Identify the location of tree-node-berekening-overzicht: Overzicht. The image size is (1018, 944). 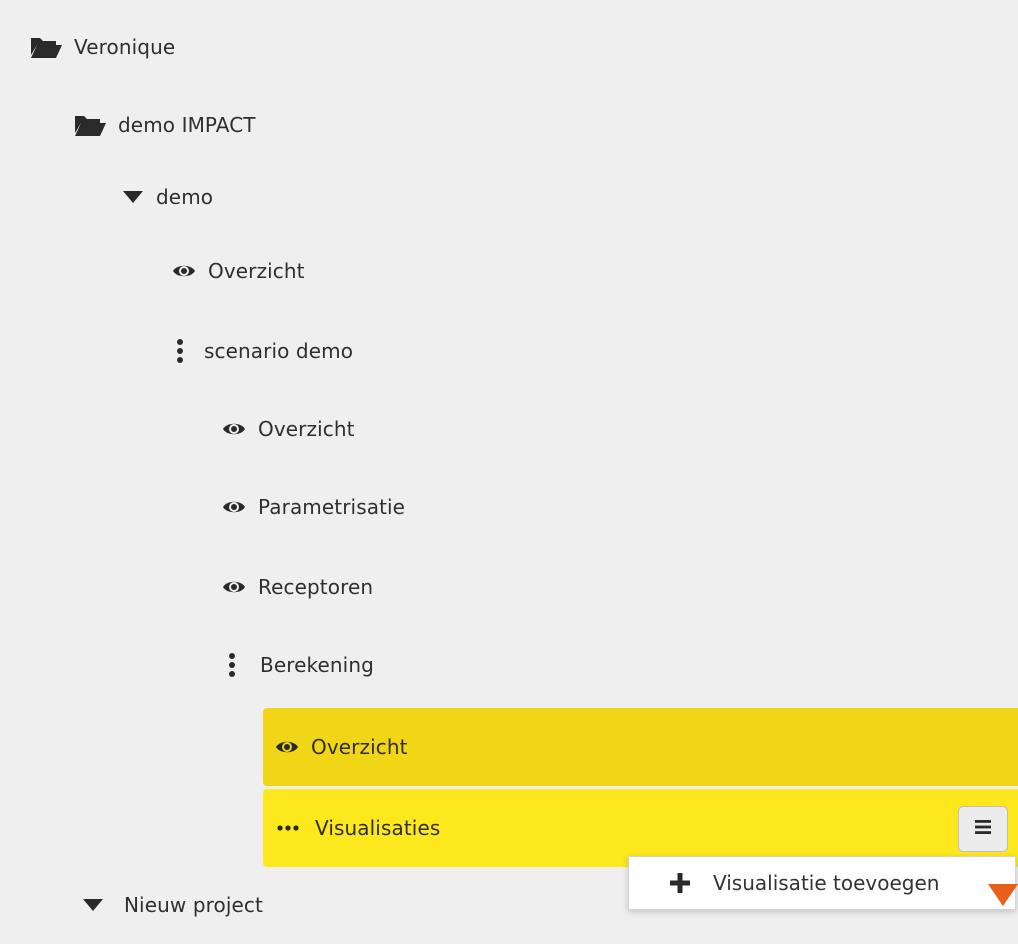
(640, 747).